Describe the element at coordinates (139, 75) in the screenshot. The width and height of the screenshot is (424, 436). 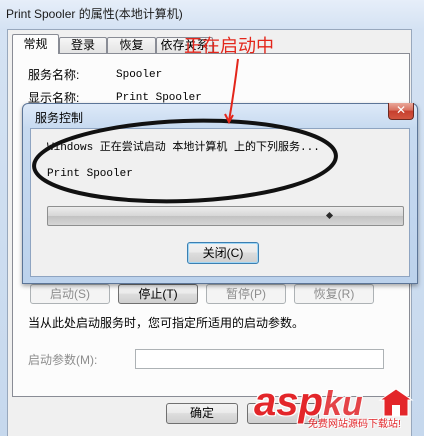
I see `service-name-value: Spooler` at that location.